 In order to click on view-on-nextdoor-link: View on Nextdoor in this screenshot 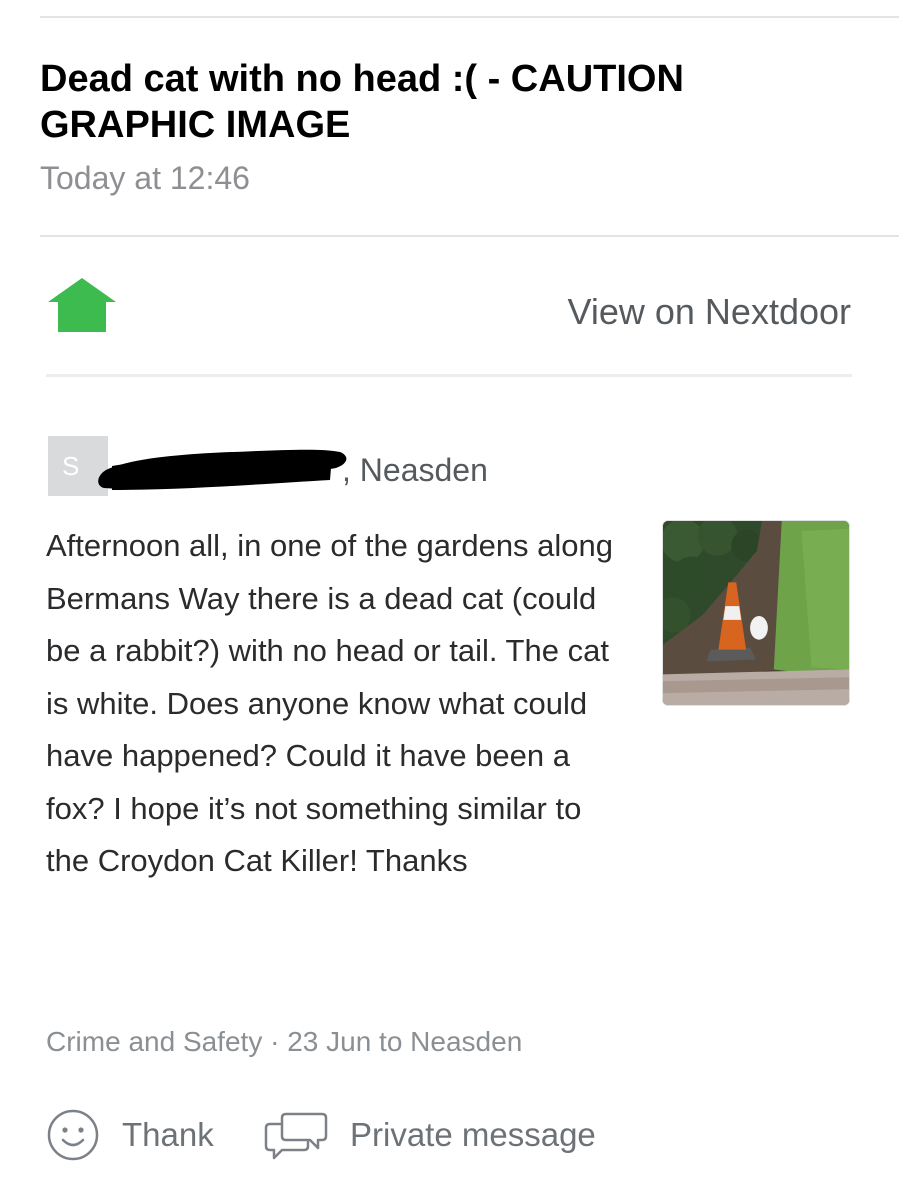, I will do `click(710, 312)`.